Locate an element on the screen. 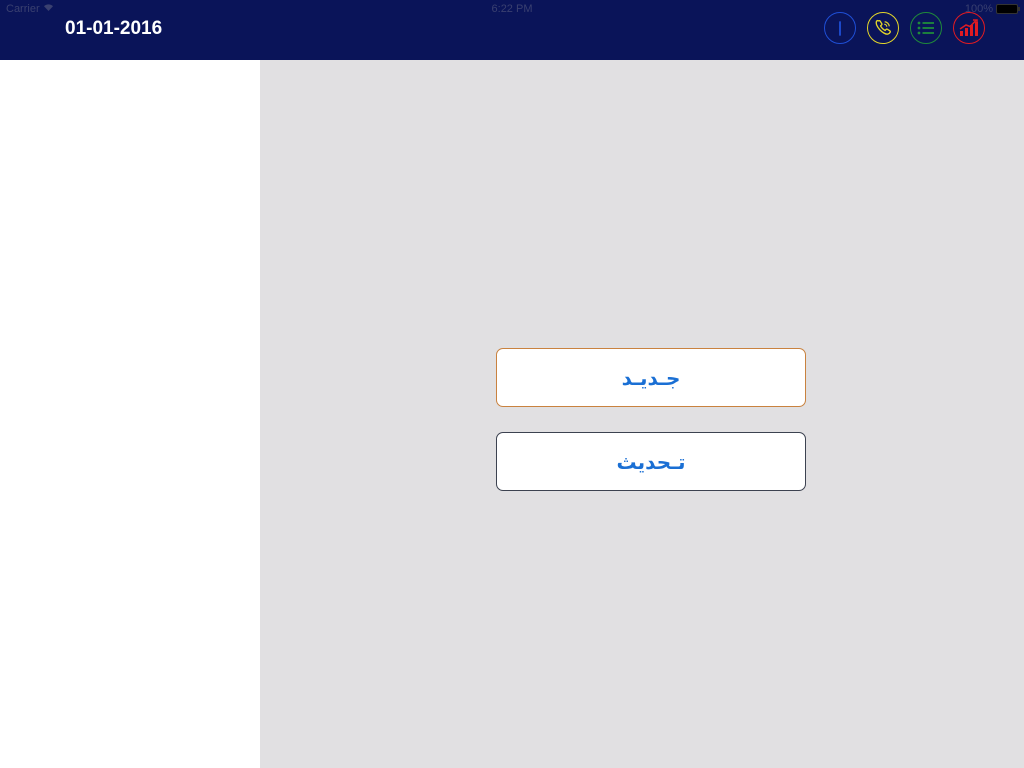 The image size is (1024, 768). wifi-icon is located at coordinates (48, 9).